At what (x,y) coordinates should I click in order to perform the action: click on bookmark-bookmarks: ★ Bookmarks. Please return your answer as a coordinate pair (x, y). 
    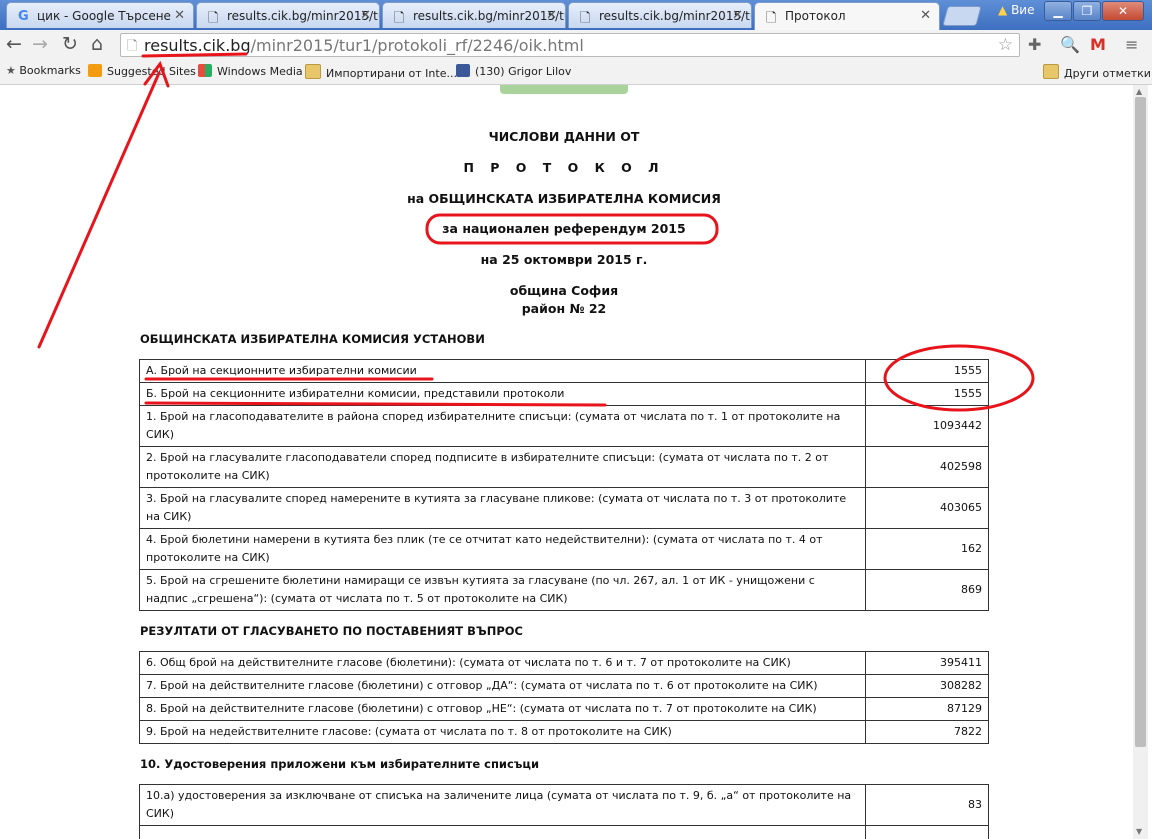
    Looking at the image, I should click on (43, 70).